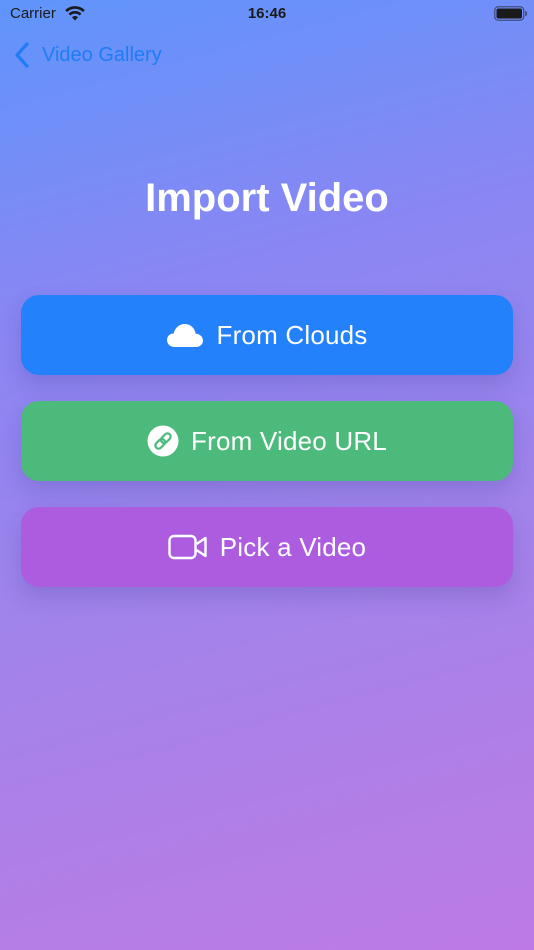 The height and width of the screenshot is (950, 534). Describe the element at coordinates (22, 55) in the screenshot. I see `chevron-left-icon` at that location.